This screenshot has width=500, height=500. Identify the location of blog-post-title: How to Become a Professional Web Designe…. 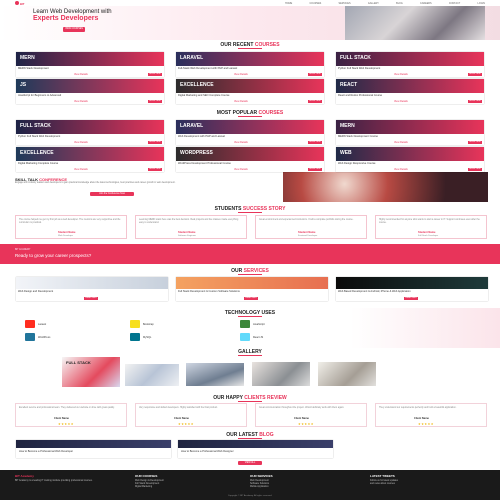
(207, 451).